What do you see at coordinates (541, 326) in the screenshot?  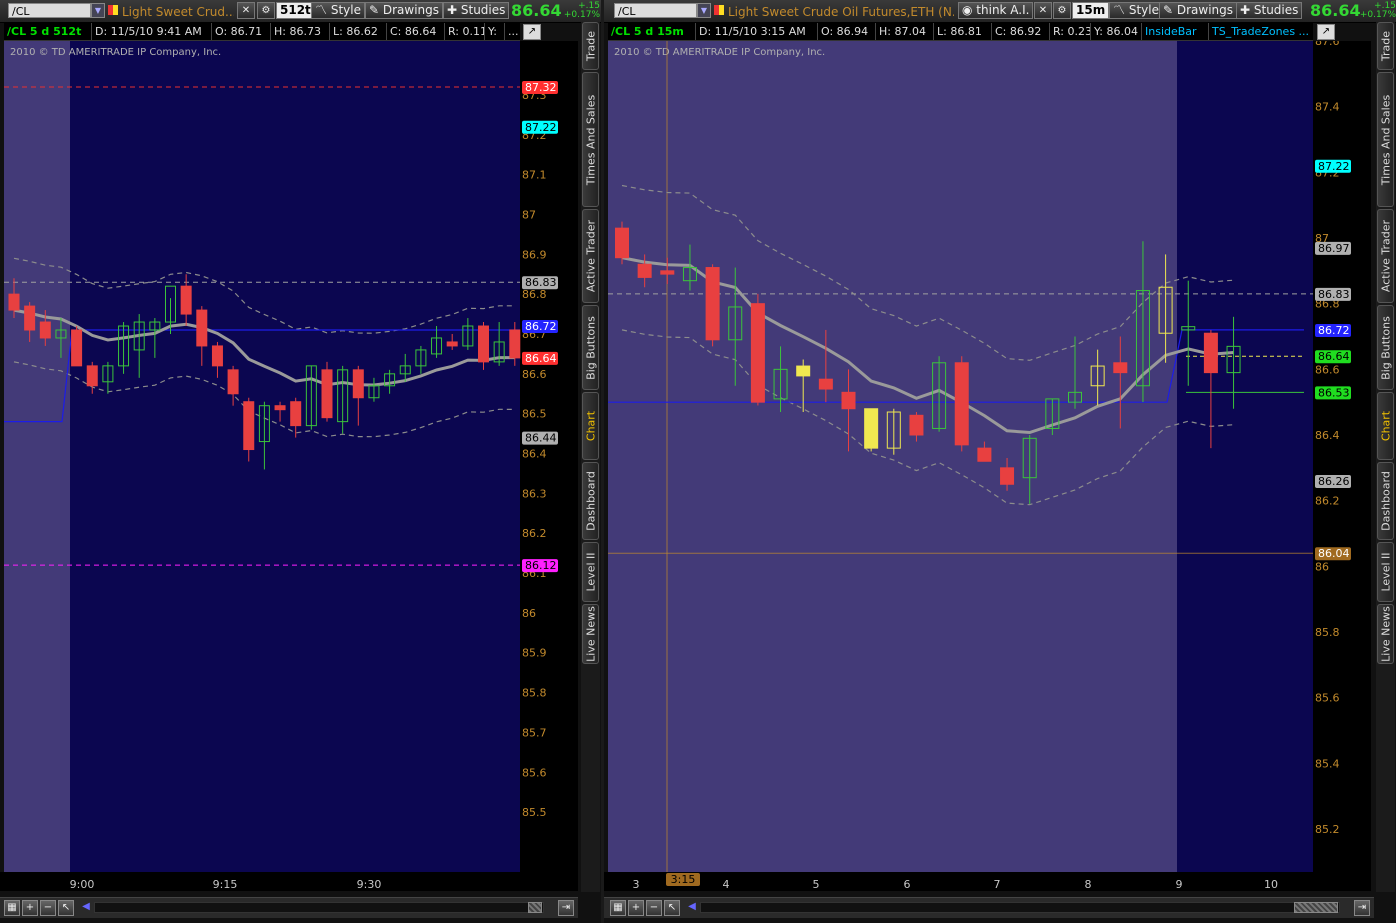 I see `price-label-text: 86.72` at bounding box center [541, 326].